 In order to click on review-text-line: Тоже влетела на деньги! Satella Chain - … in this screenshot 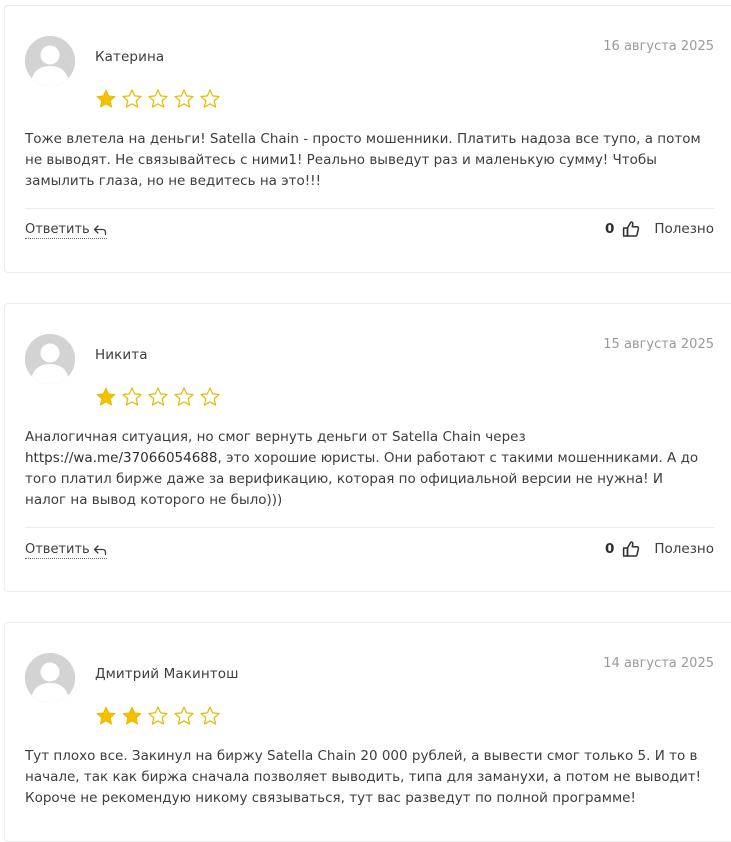, I will do `click(363, 139)`.